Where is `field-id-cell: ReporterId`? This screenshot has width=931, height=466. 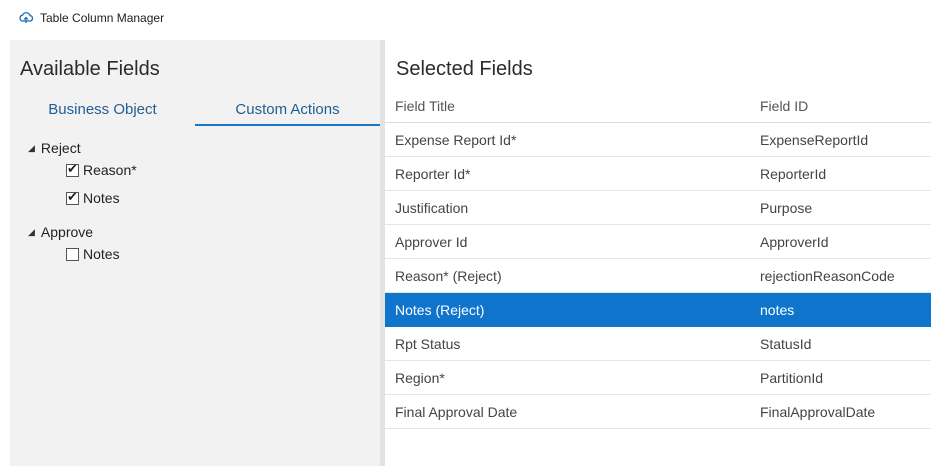
field-id-cell: ReporterId is located at coordinates (793, 174).